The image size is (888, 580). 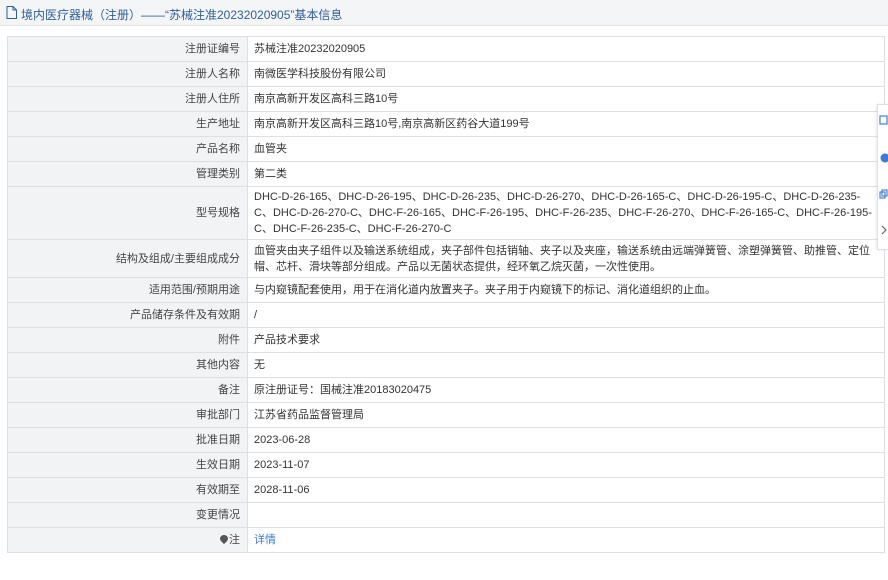 I want to click on help-icon, so click(x=884, y=158).